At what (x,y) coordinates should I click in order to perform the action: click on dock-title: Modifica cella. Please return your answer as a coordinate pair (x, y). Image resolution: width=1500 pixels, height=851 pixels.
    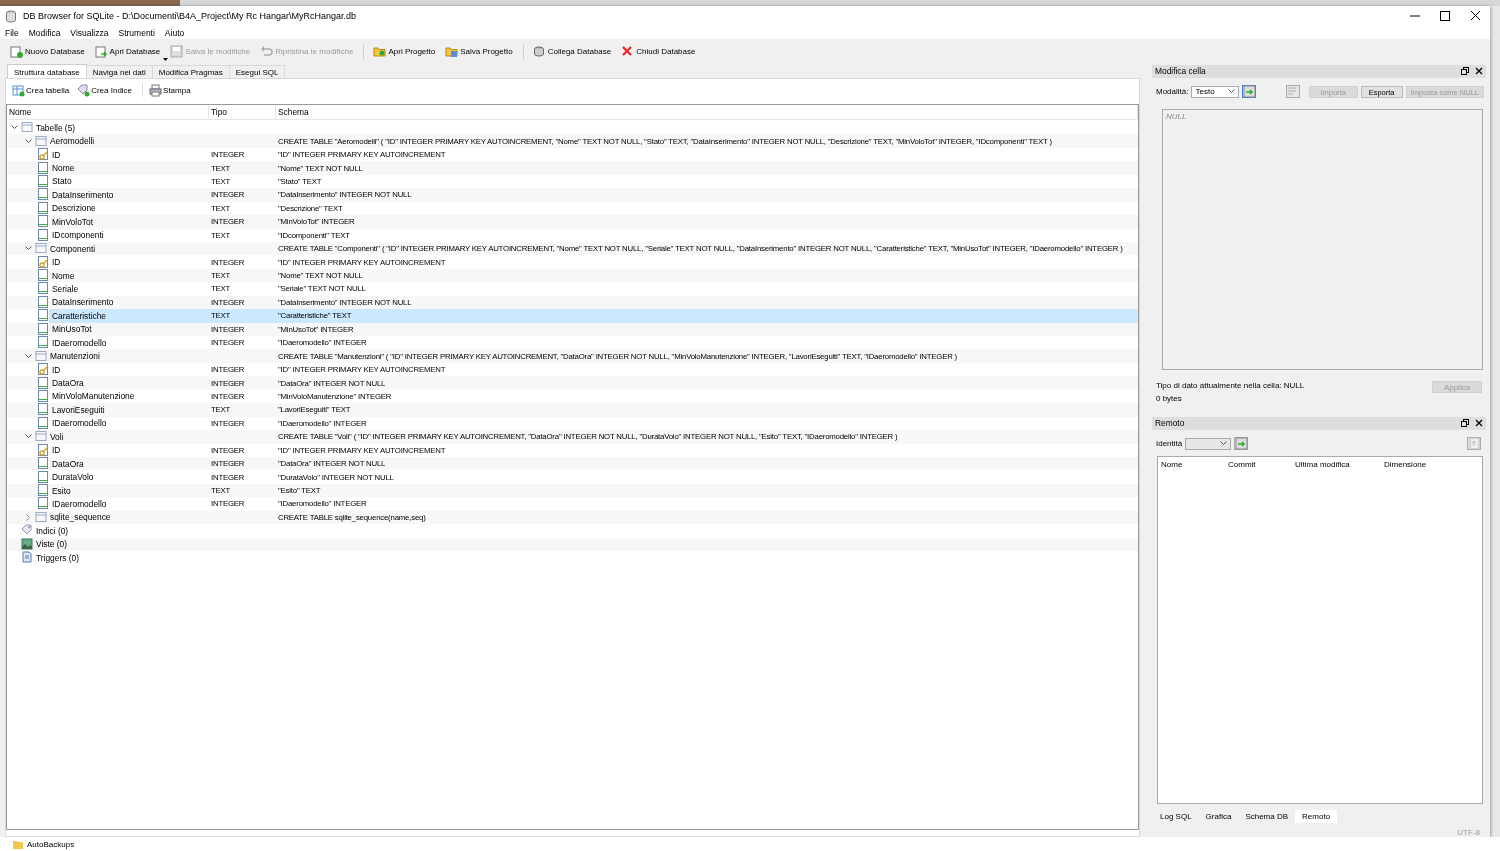
    Looking at the image, I should click on (1181, 71).